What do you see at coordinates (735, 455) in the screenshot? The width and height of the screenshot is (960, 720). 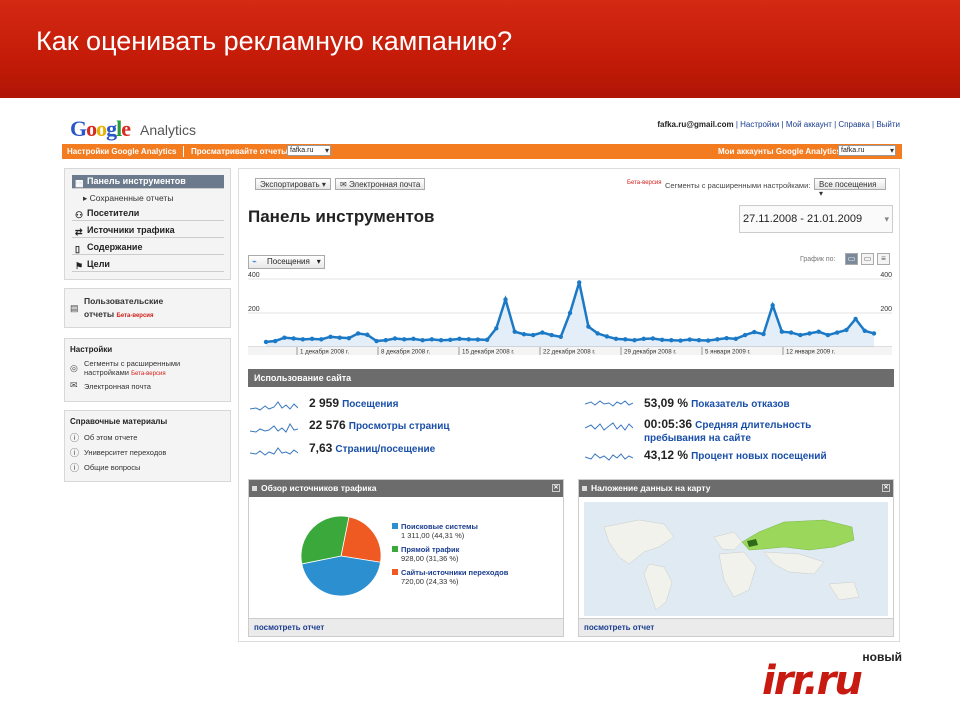 I see `metric-new-visits: 43,12 % Процент новых посещений` at bounding box center [735, 455].